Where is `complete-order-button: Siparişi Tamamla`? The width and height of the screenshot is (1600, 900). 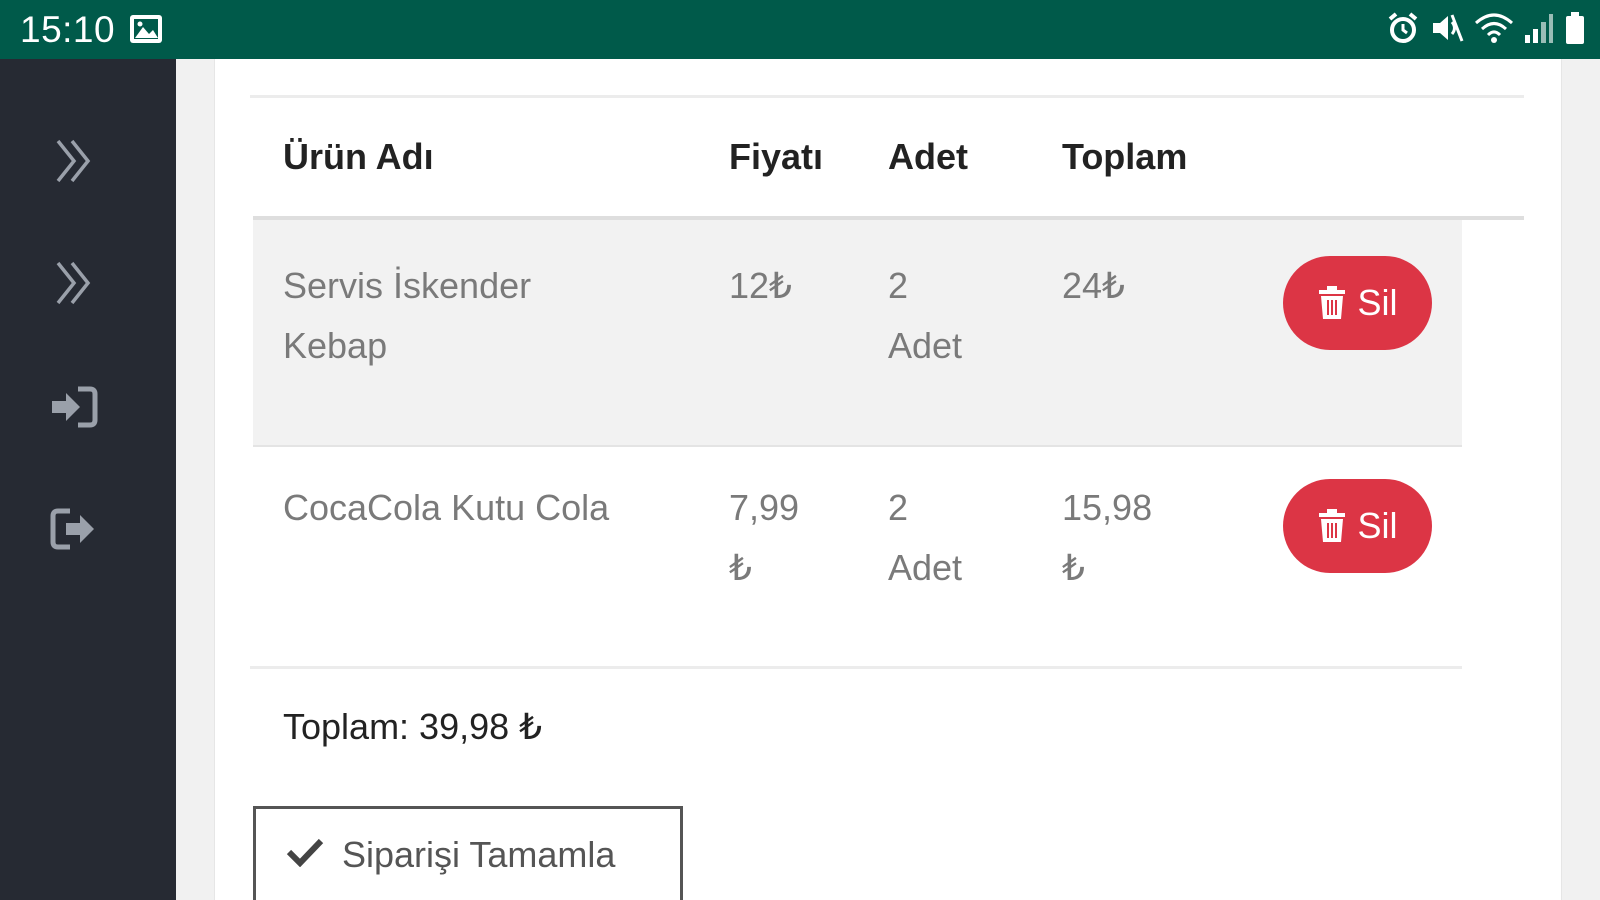 complete-order-button: Siparişi Tamamla is located at coordinates (468, 853).